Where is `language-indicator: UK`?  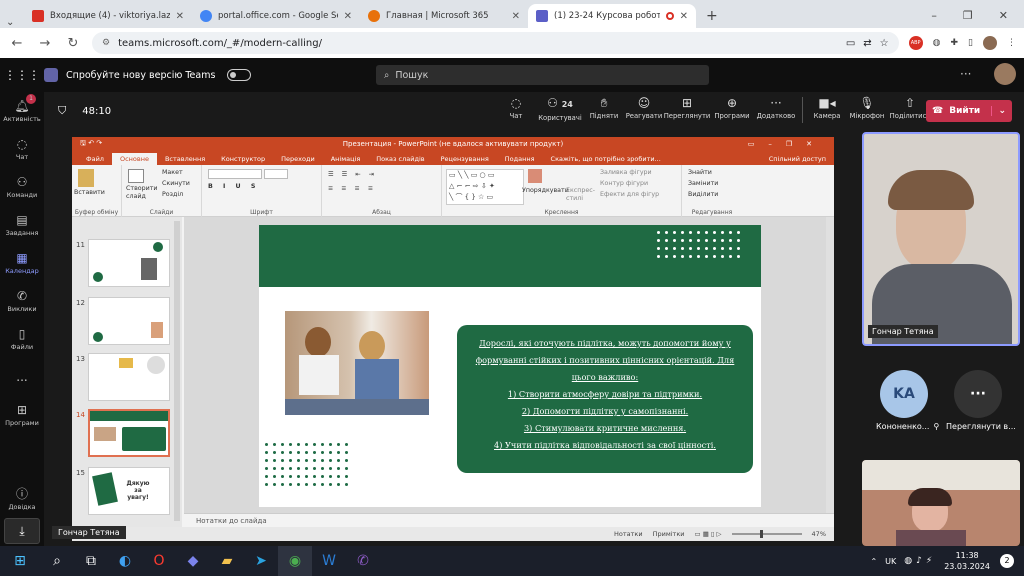 language-indicator: UK is located at coordinates (890, 561).